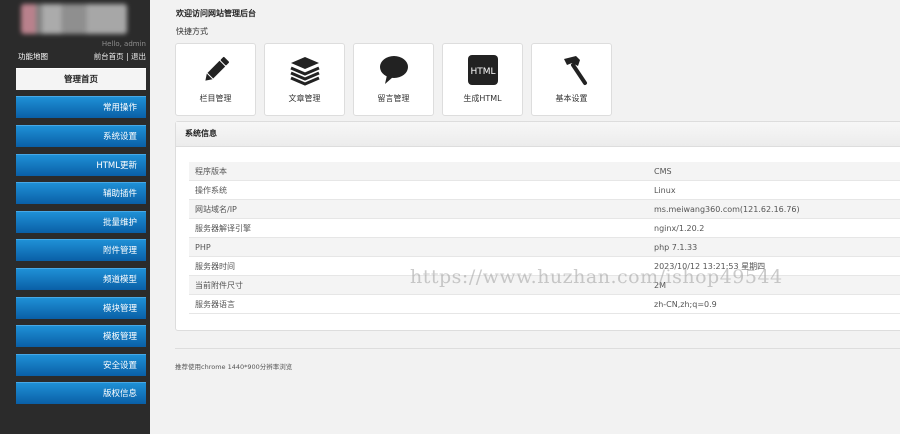  I want to click on sidebar-item-plugins: 辅助插件, so click(81, 193).